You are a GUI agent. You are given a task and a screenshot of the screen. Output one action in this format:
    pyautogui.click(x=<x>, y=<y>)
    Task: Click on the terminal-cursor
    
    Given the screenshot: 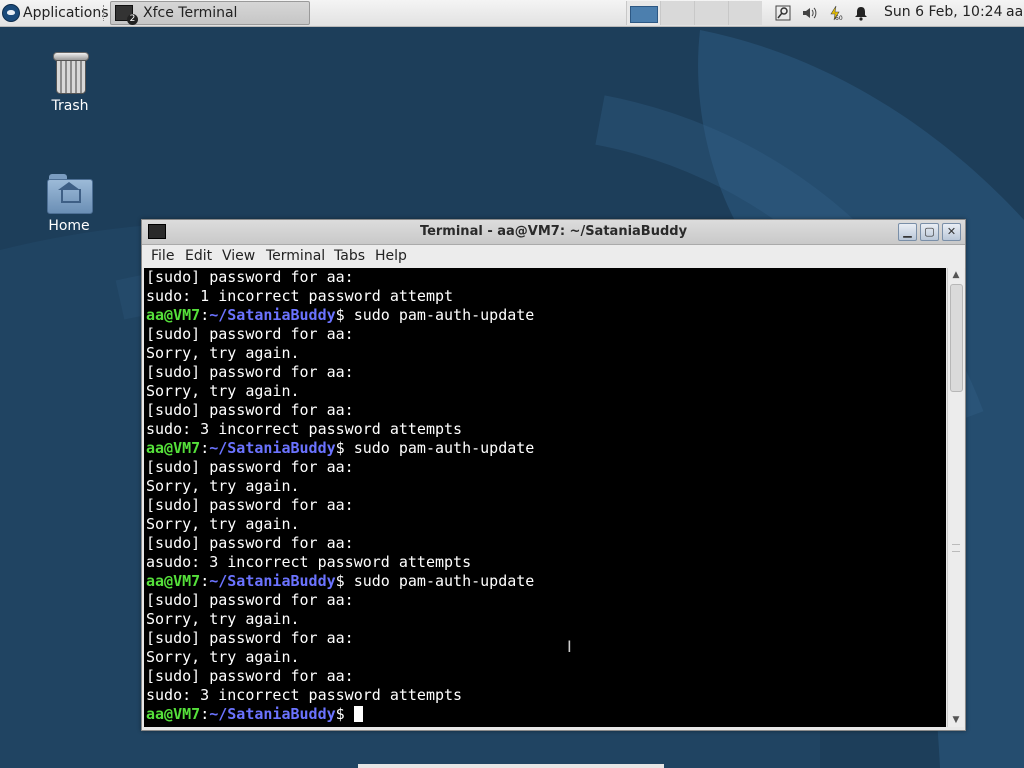 What is the action you would take?
    pyautogui.click(x=358, y=714)
    